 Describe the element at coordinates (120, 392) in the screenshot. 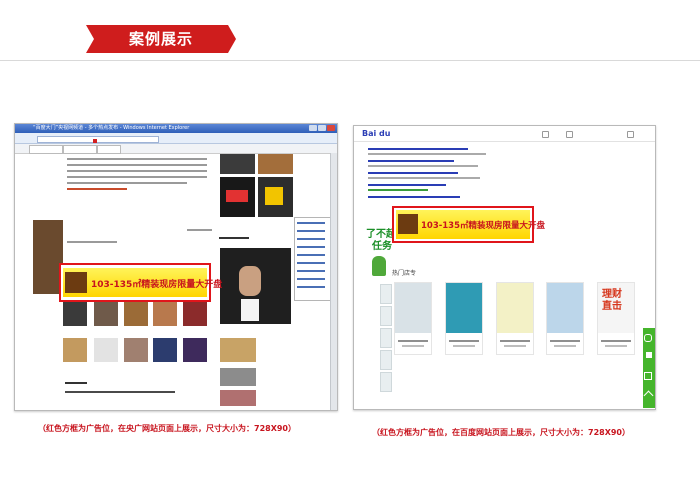

I see `related-link` at that location.